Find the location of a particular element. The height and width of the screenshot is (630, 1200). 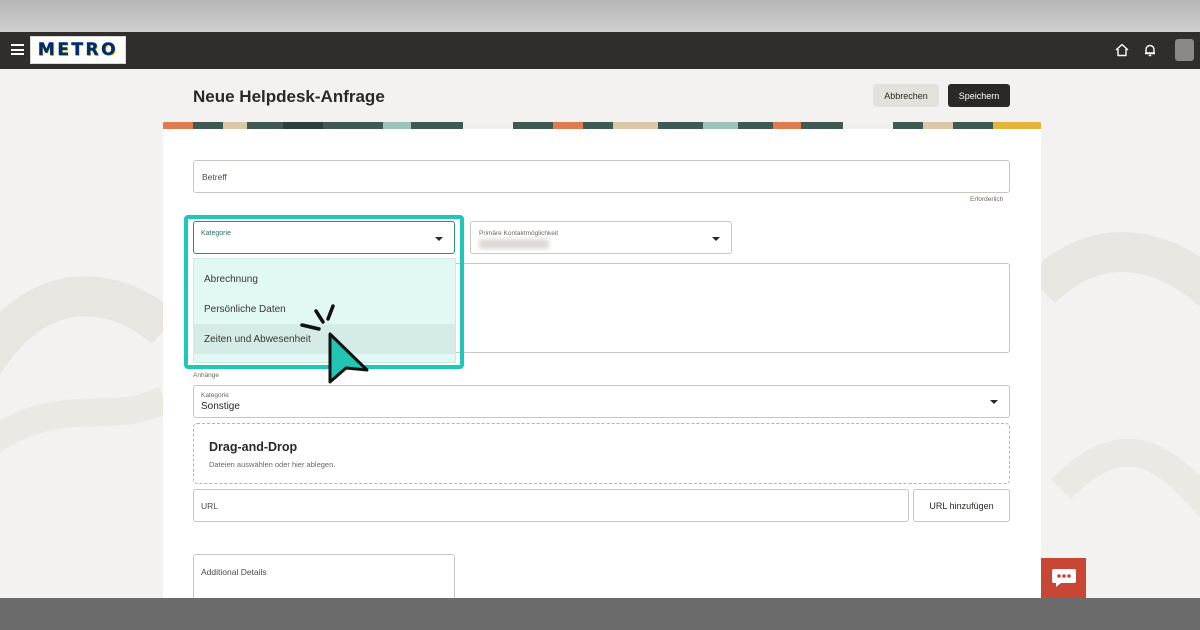

page-title: Neue Helpdesk-Anfrage is located at coordinates (289, 96).